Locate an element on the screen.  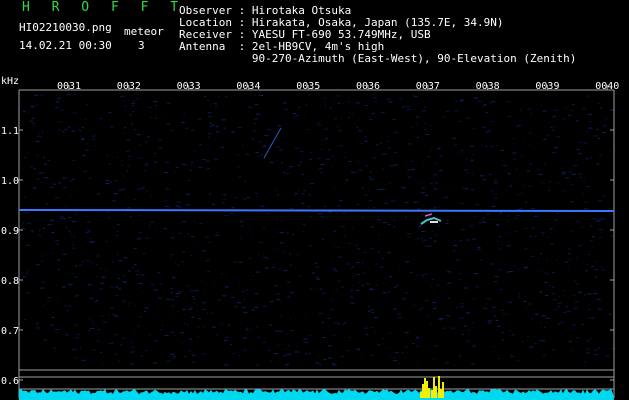
meteor-trail-diagonal is located at coordinates (272, 143).